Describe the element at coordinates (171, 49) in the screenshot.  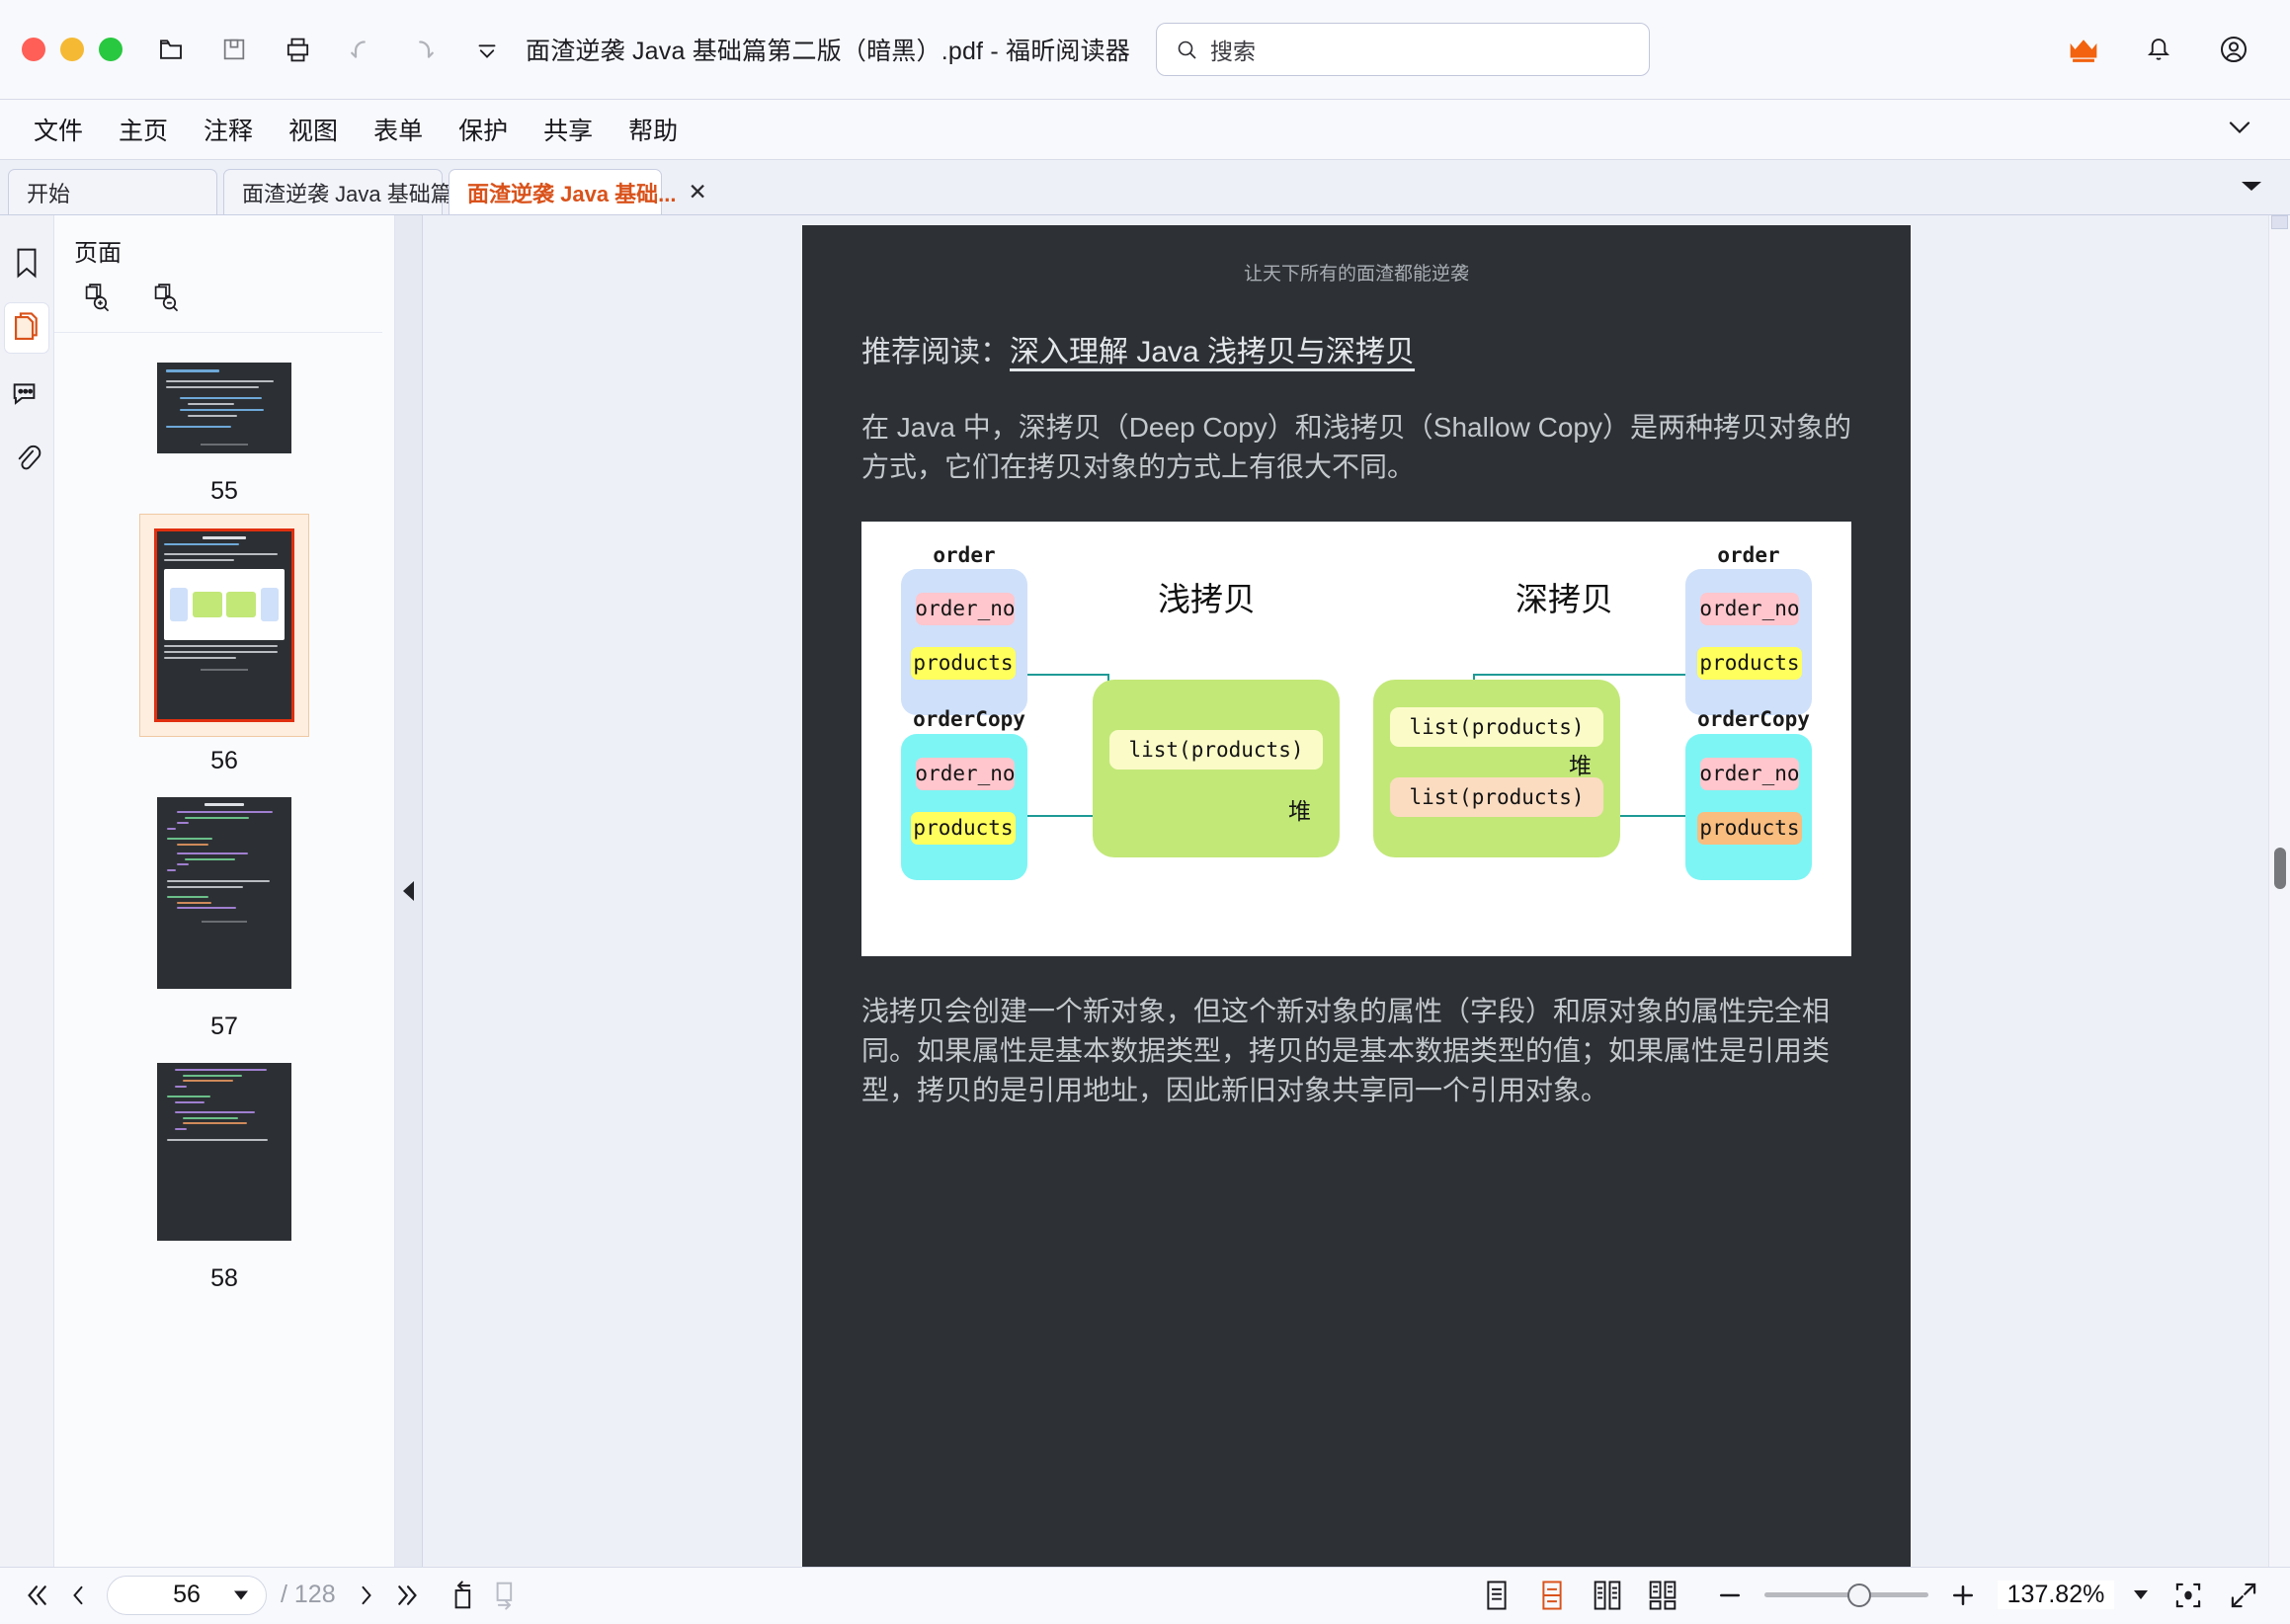
I see `open-folder-icon` at that location.